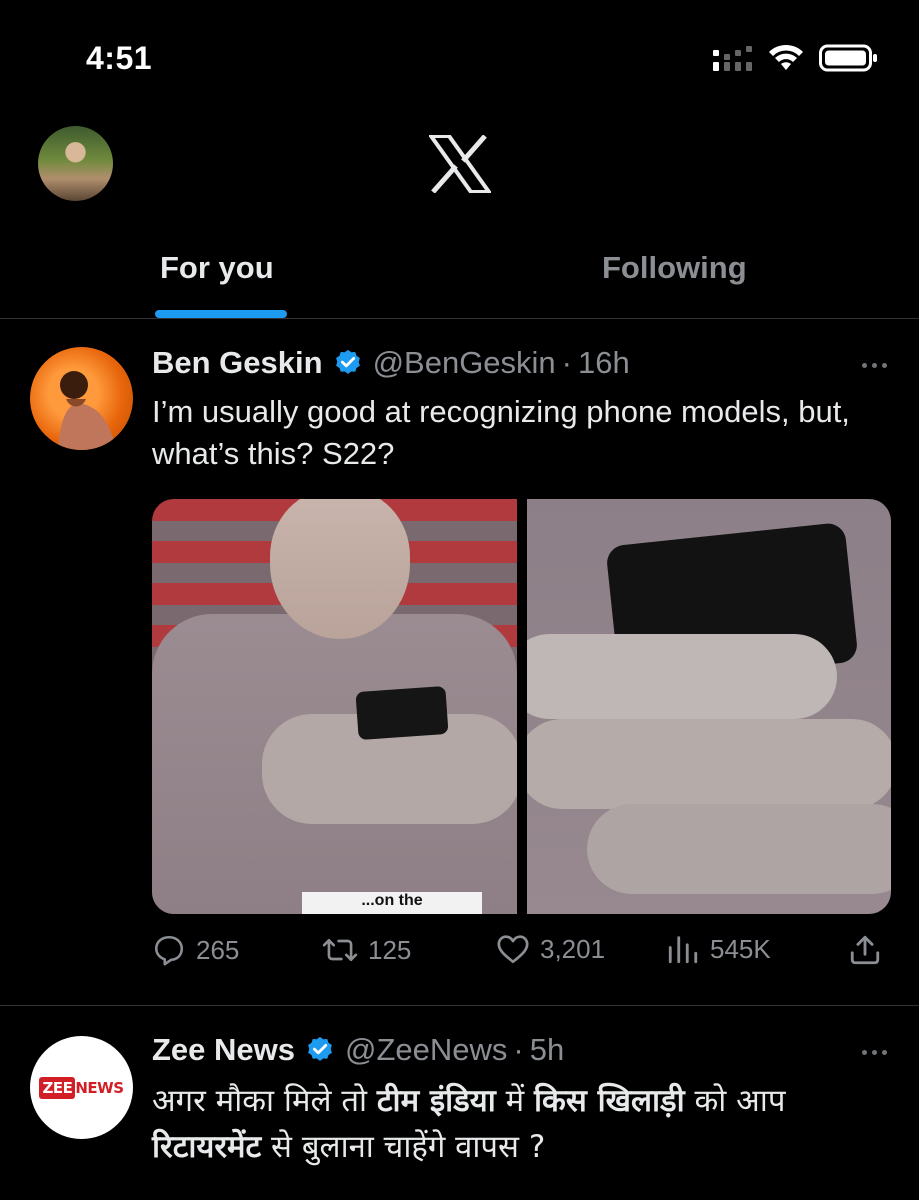  I want to click on like-count: 3,201, so click(573, 948).